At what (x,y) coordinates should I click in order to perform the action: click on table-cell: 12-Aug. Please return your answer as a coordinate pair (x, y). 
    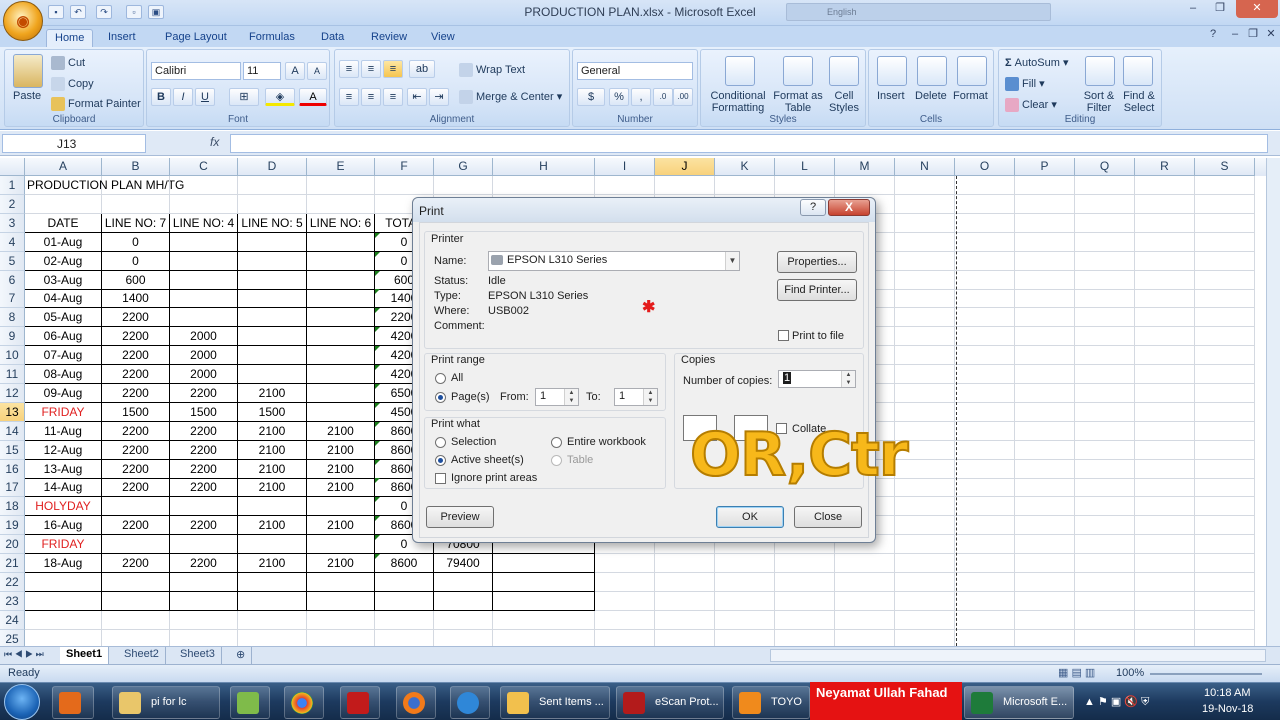
    Looking at the image, I should click on (63, 450).